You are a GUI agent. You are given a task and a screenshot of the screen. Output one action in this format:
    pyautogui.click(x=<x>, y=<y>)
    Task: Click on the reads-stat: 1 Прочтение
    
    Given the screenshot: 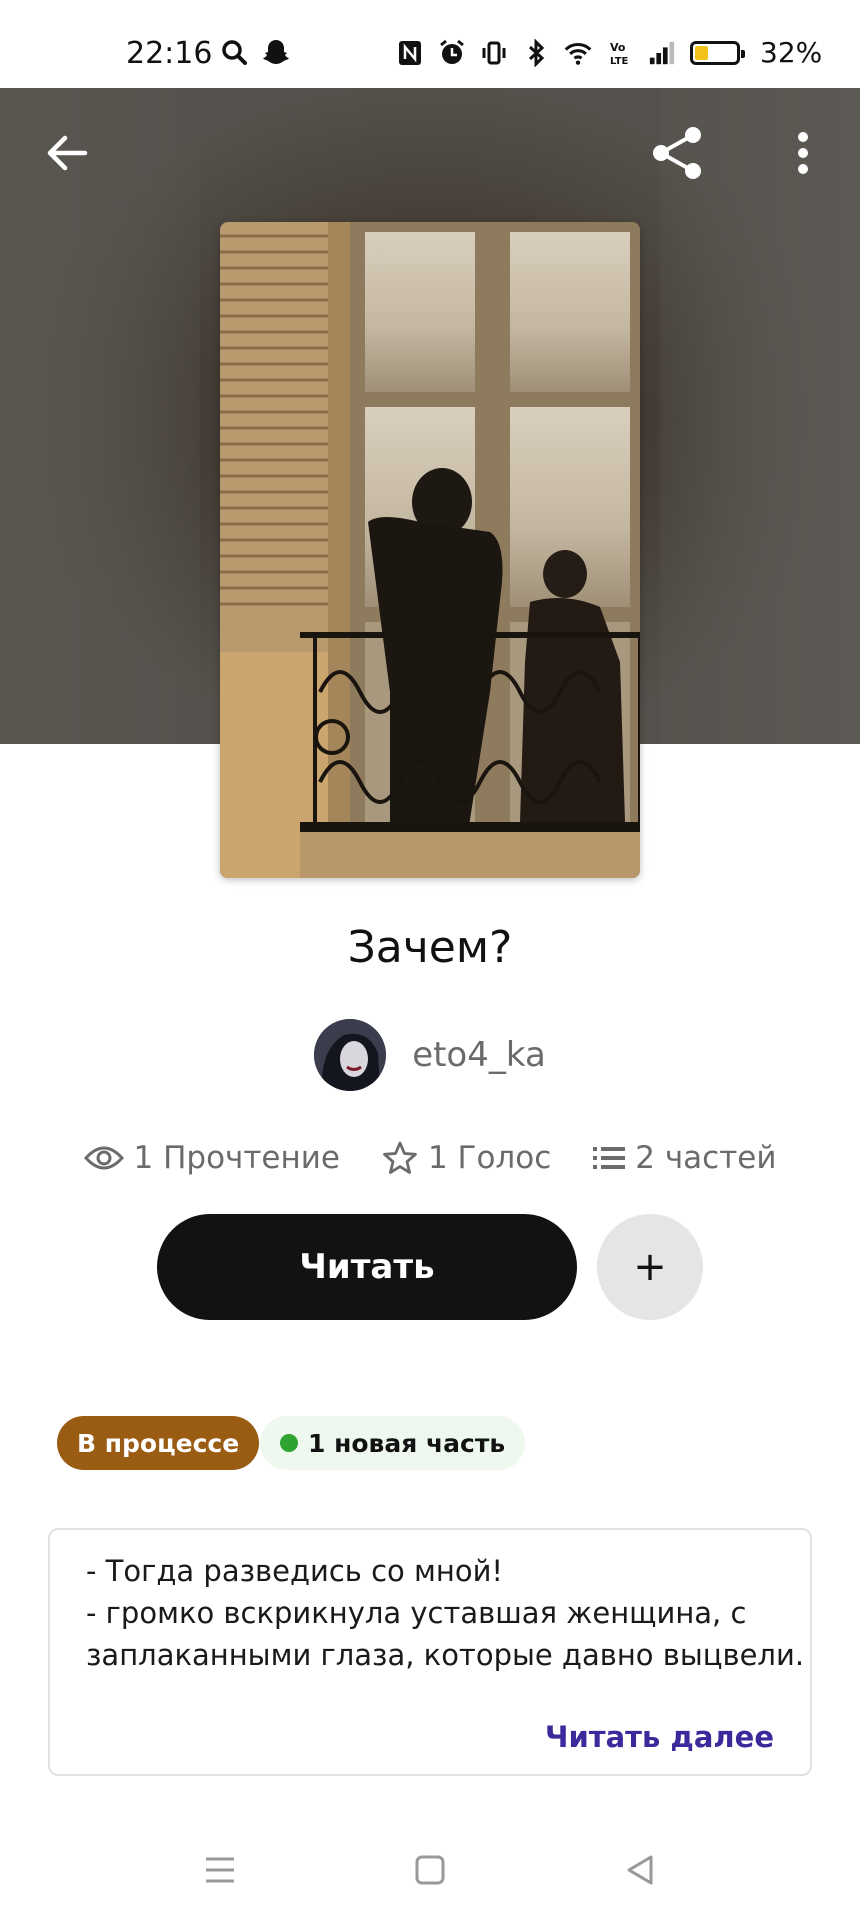 What is the action you would take?
    pyautogui.click(x=211, y=1158)
    